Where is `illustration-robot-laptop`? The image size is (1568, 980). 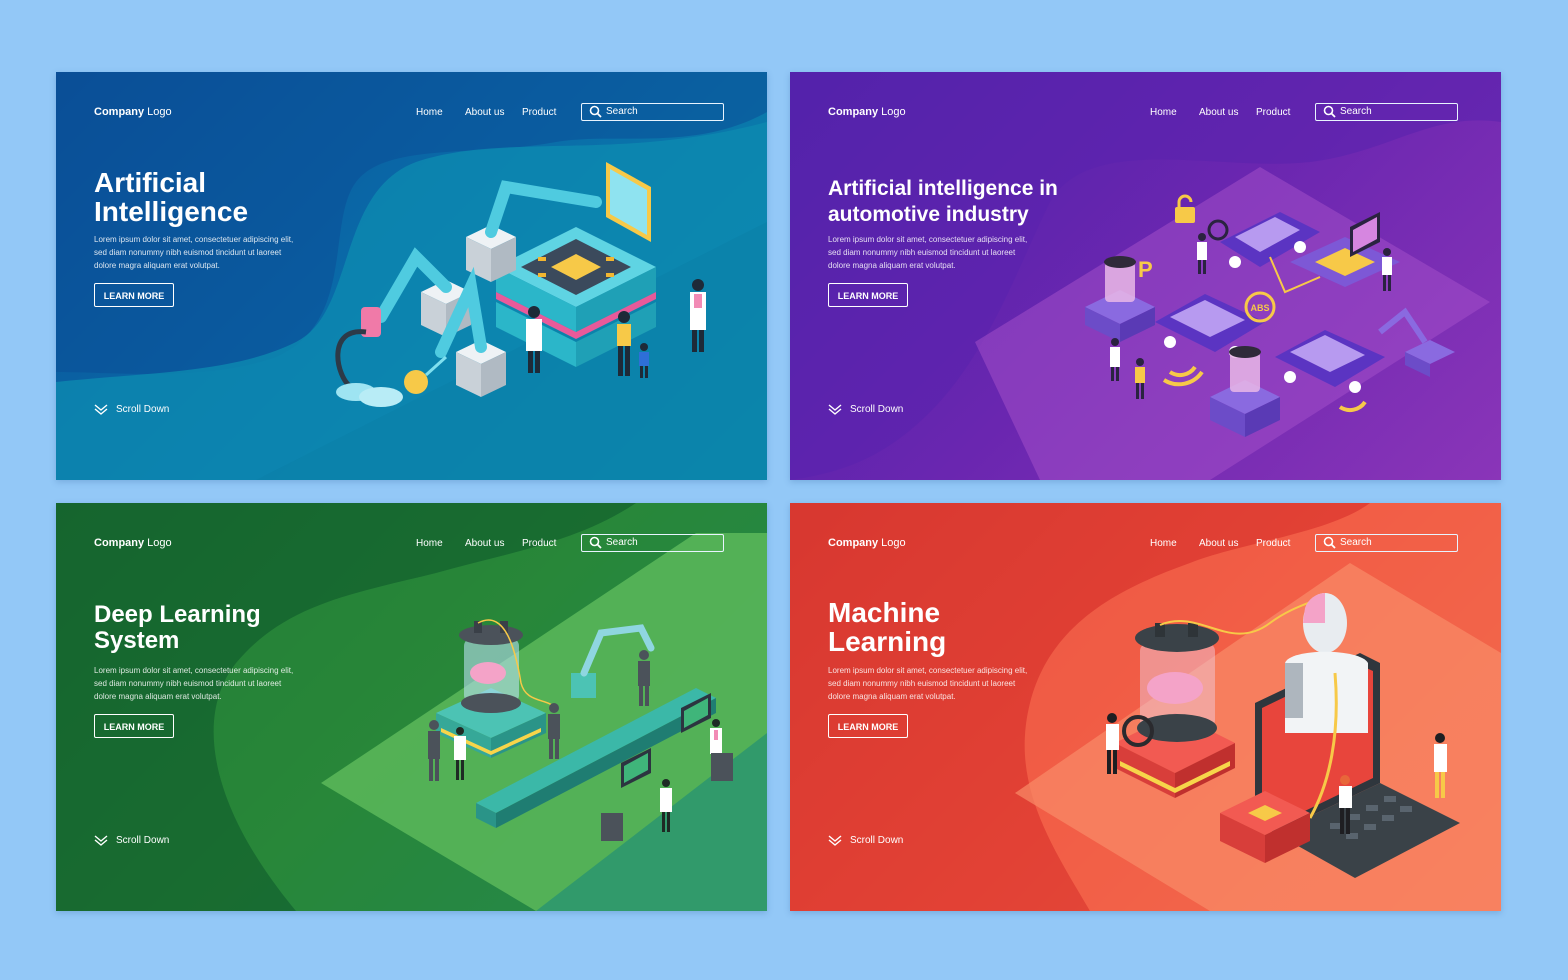 illustration-robot-laptop is located at coordinates (1283, 735).